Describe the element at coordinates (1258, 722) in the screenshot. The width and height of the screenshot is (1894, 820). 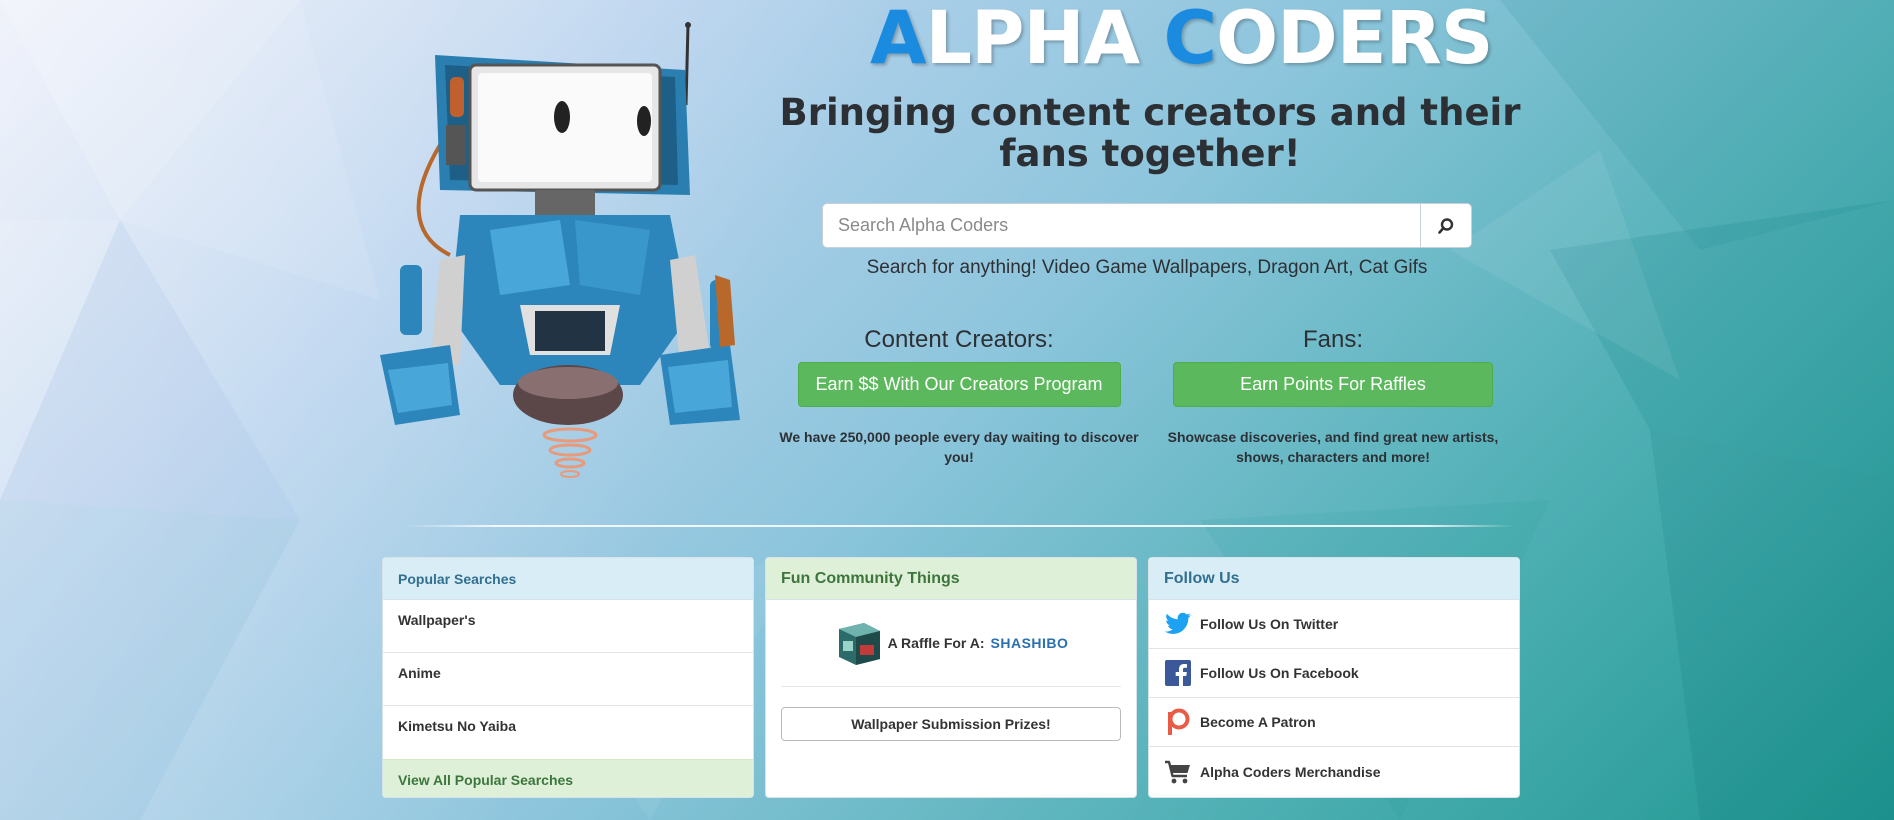
I see `follow-label: Become A Patron` at that location.